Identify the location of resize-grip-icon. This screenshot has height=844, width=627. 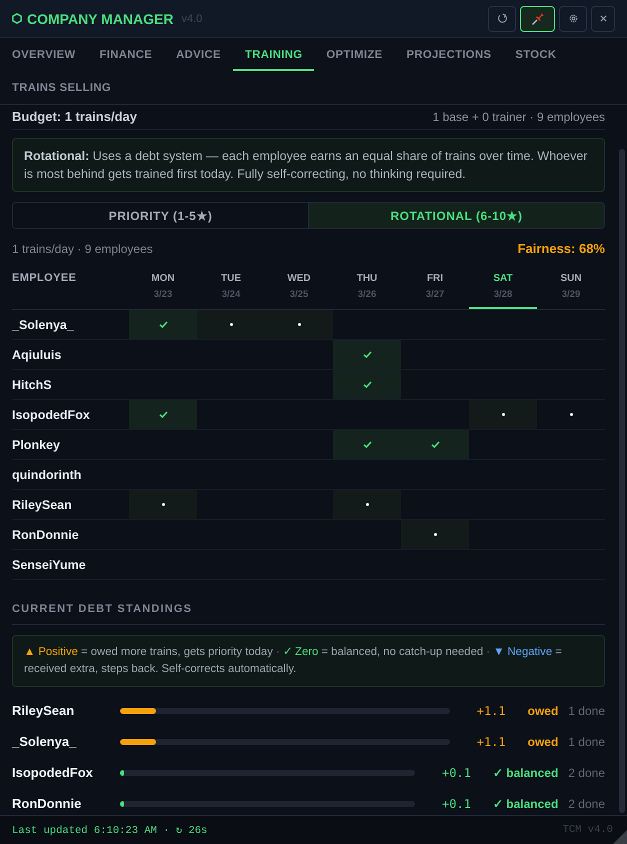
(620, 837).